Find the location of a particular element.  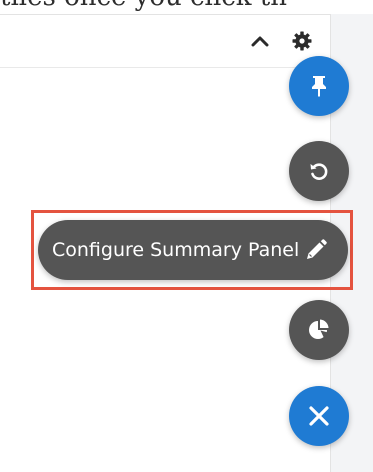

collapse-button is located at coordinates (260, 41).